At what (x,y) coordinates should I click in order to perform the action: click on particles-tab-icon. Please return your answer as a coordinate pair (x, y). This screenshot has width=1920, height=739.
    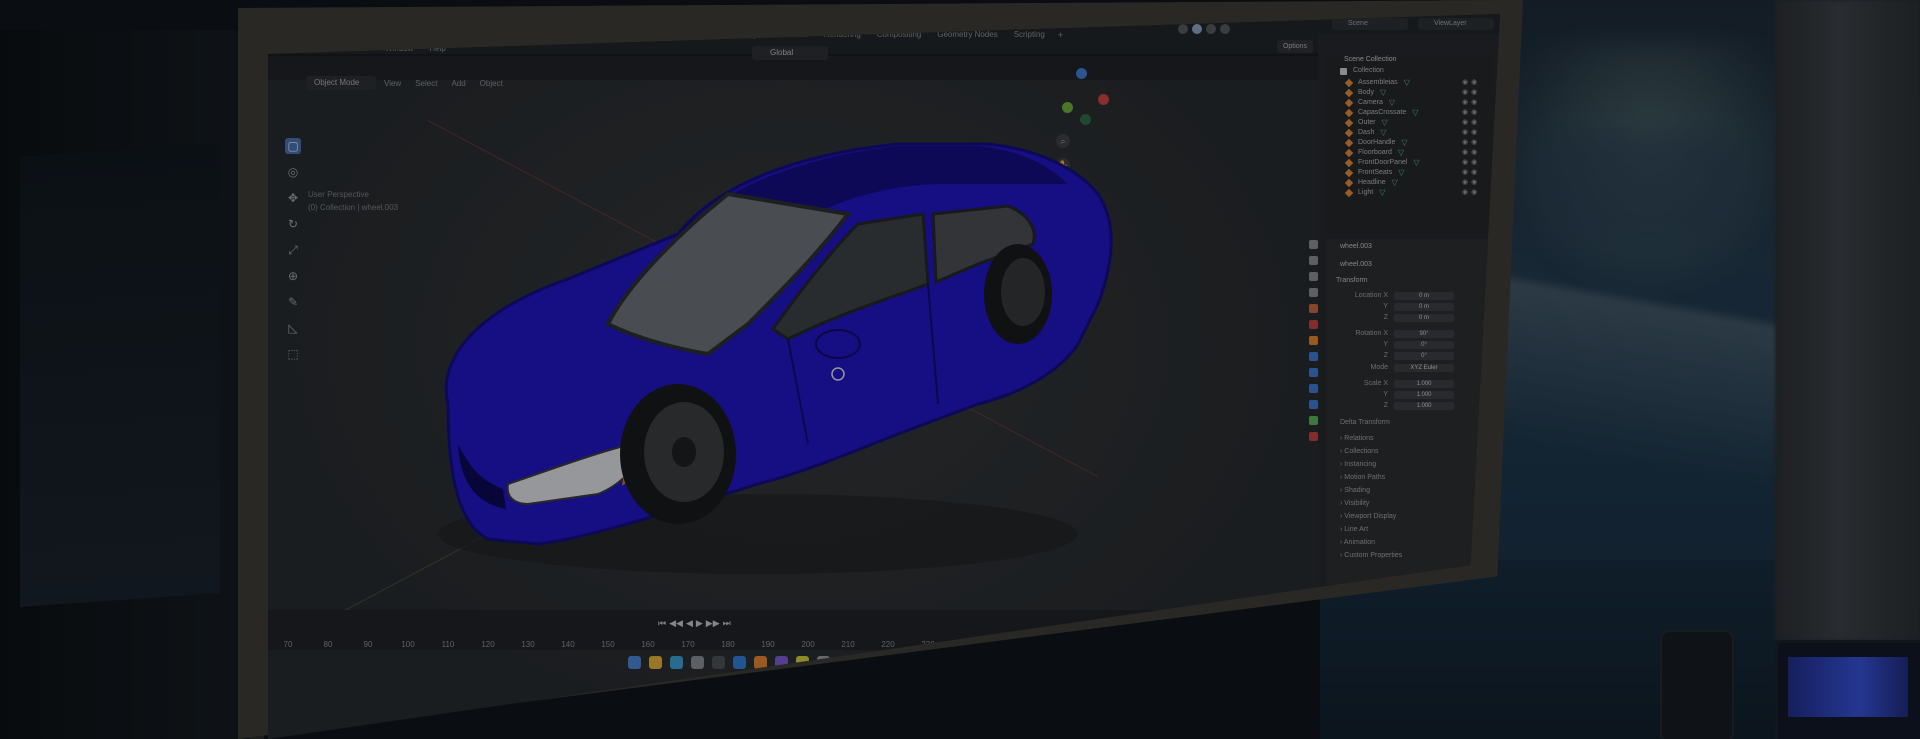
    Looking at the image, I should click on (1313, 372).